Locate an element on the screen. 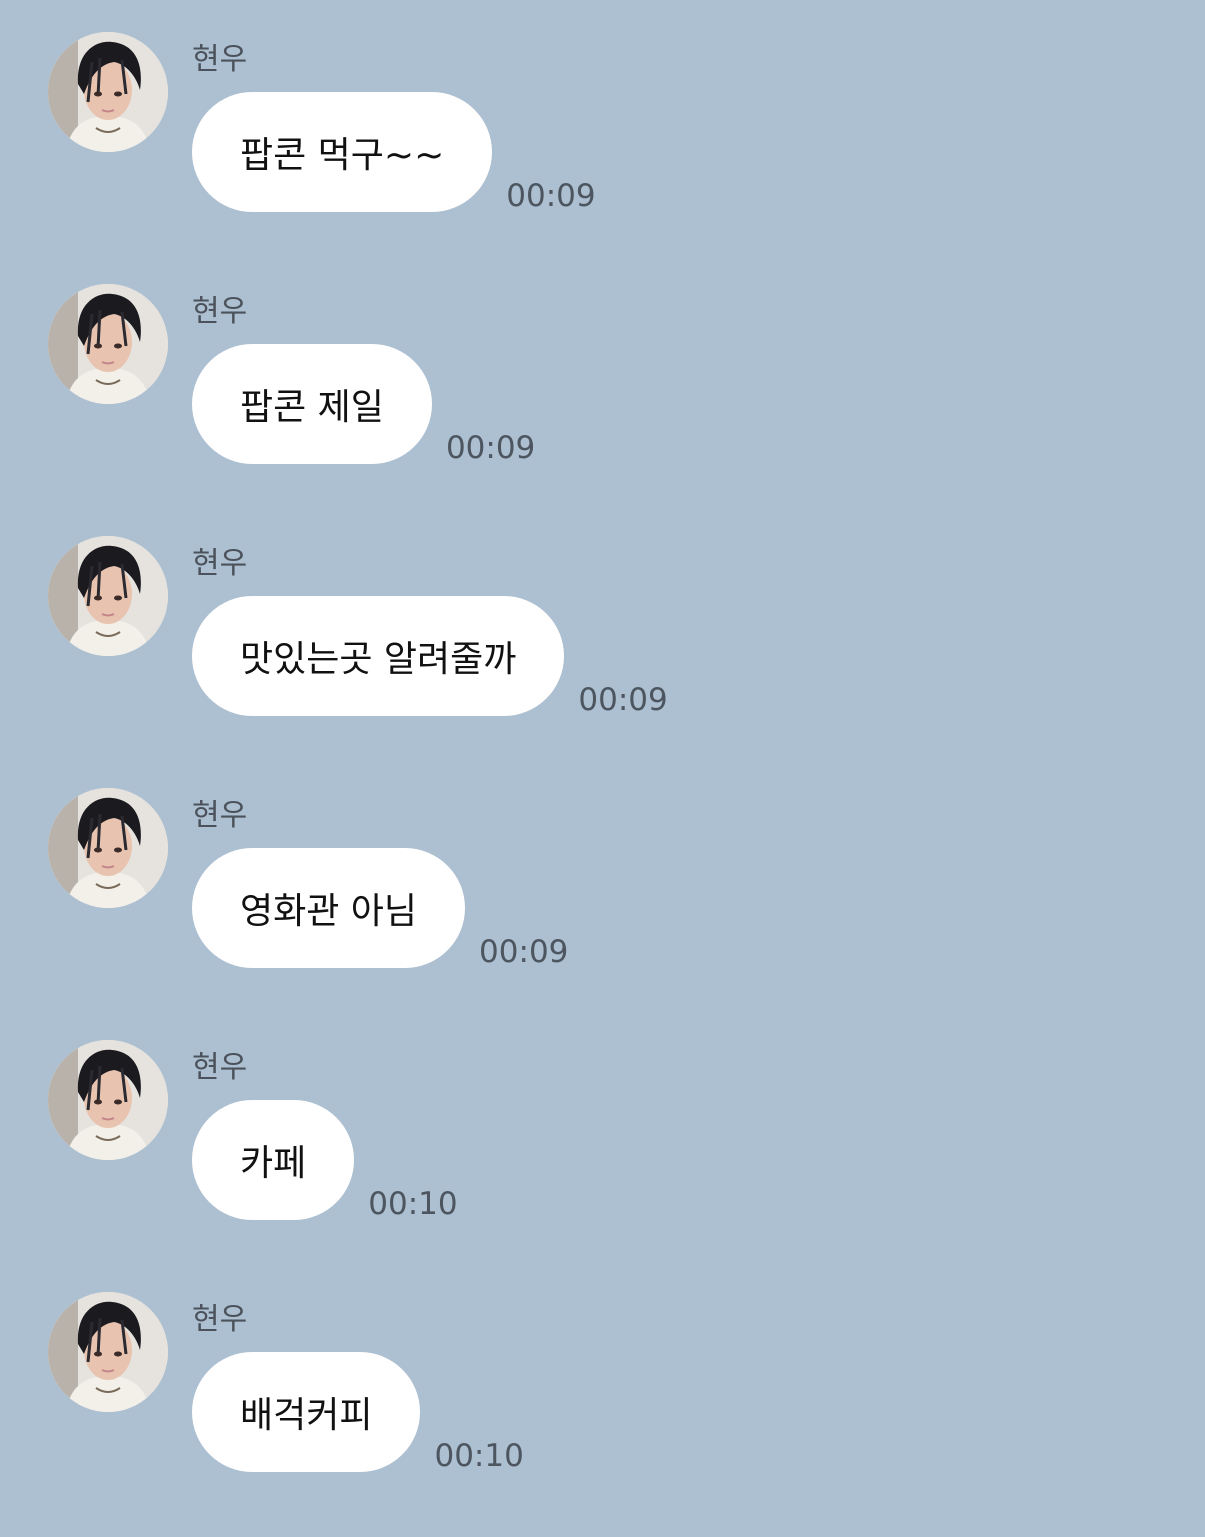 This screenshot has height=1537, width=1205. message-bubble: 팝콘 제일 is located at coordinates (312, 404).